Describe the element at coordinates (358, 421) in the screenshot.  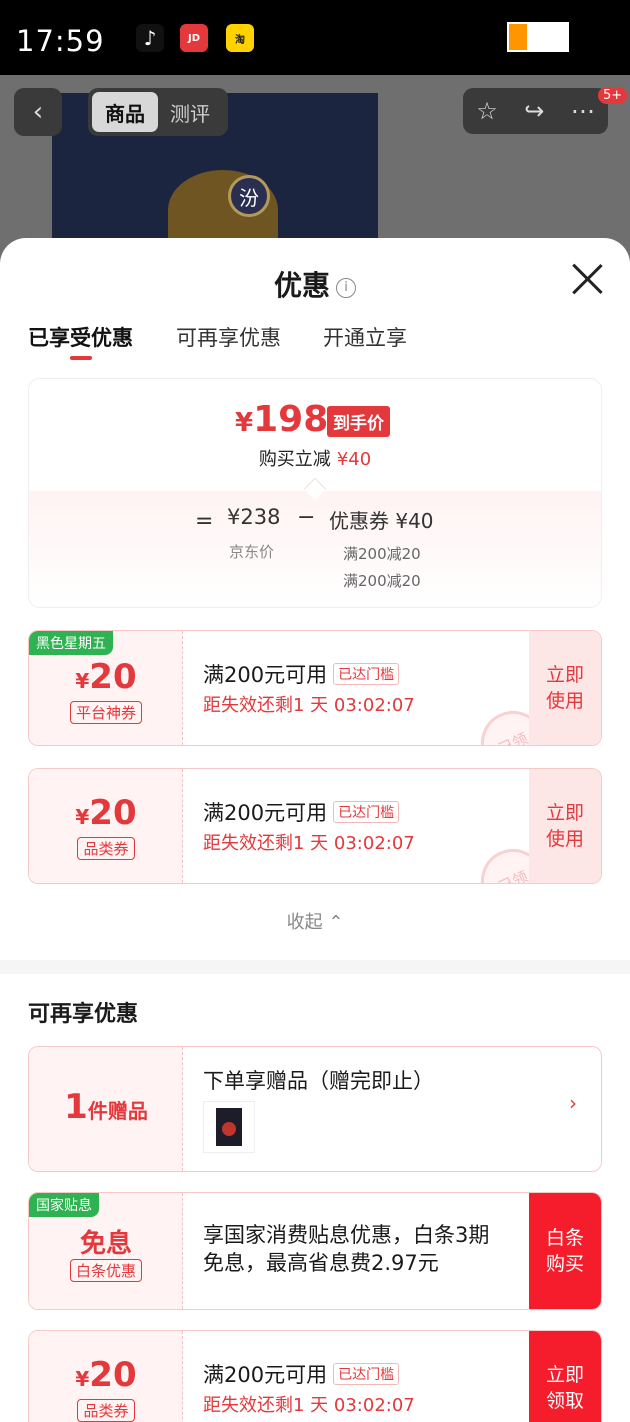
I see `final-price-tag: 到手价` at that location.